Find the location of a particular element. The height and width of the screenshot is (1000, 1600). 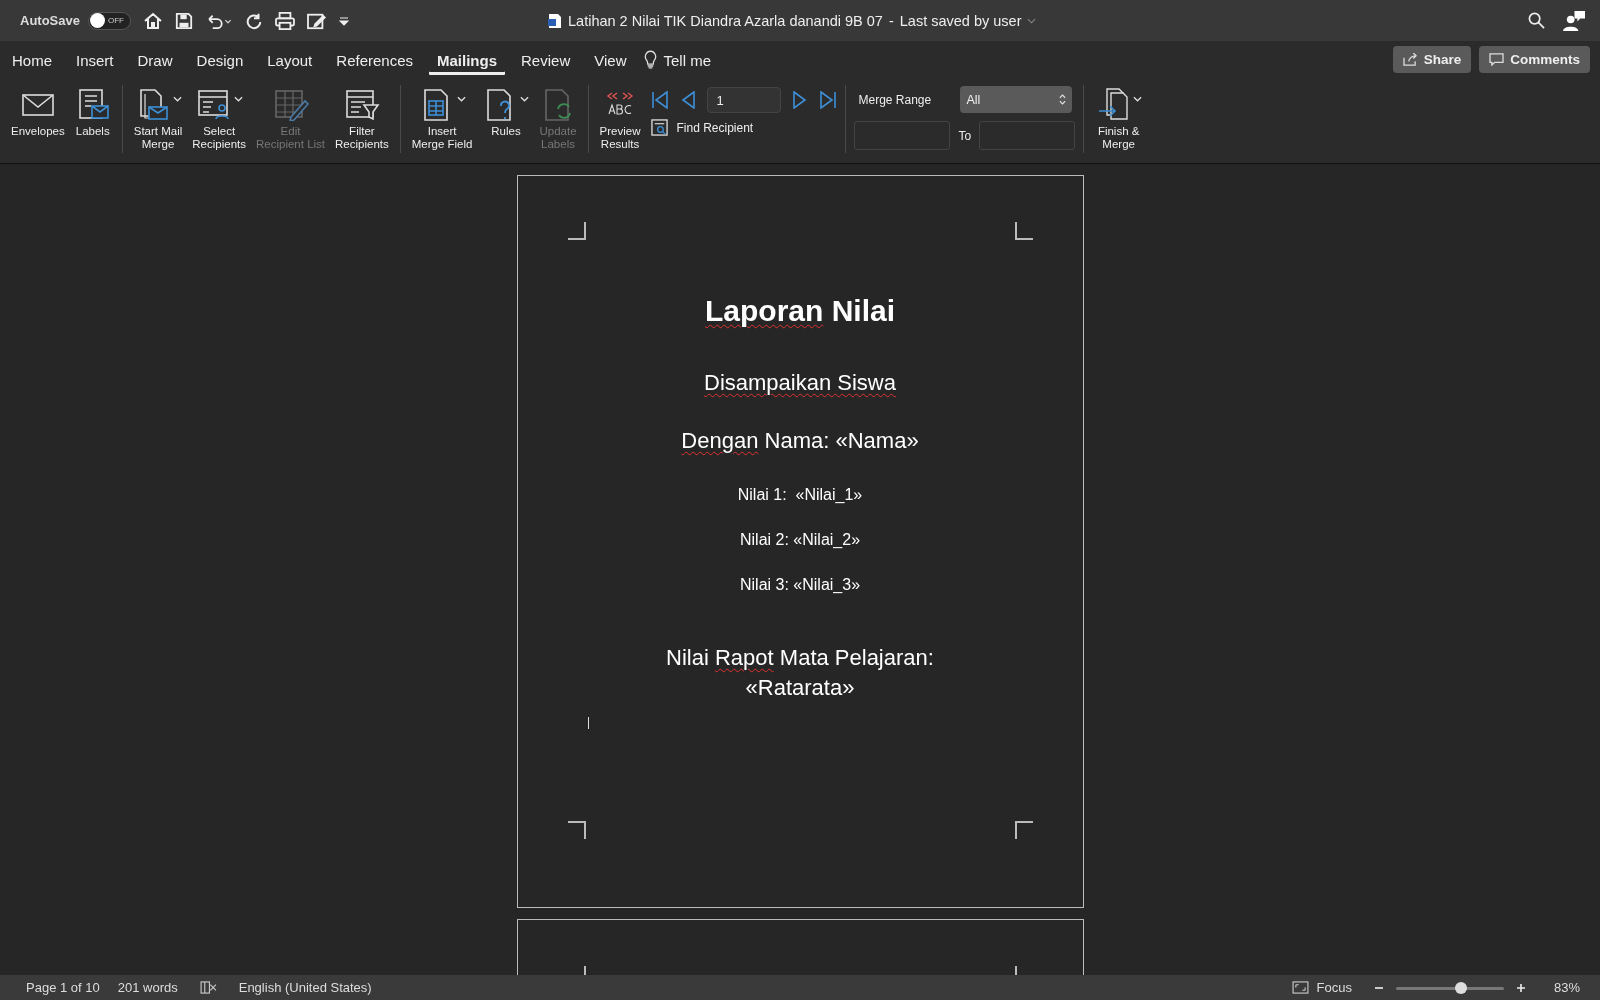

focus-icon is located at coordinates (1300, 987).